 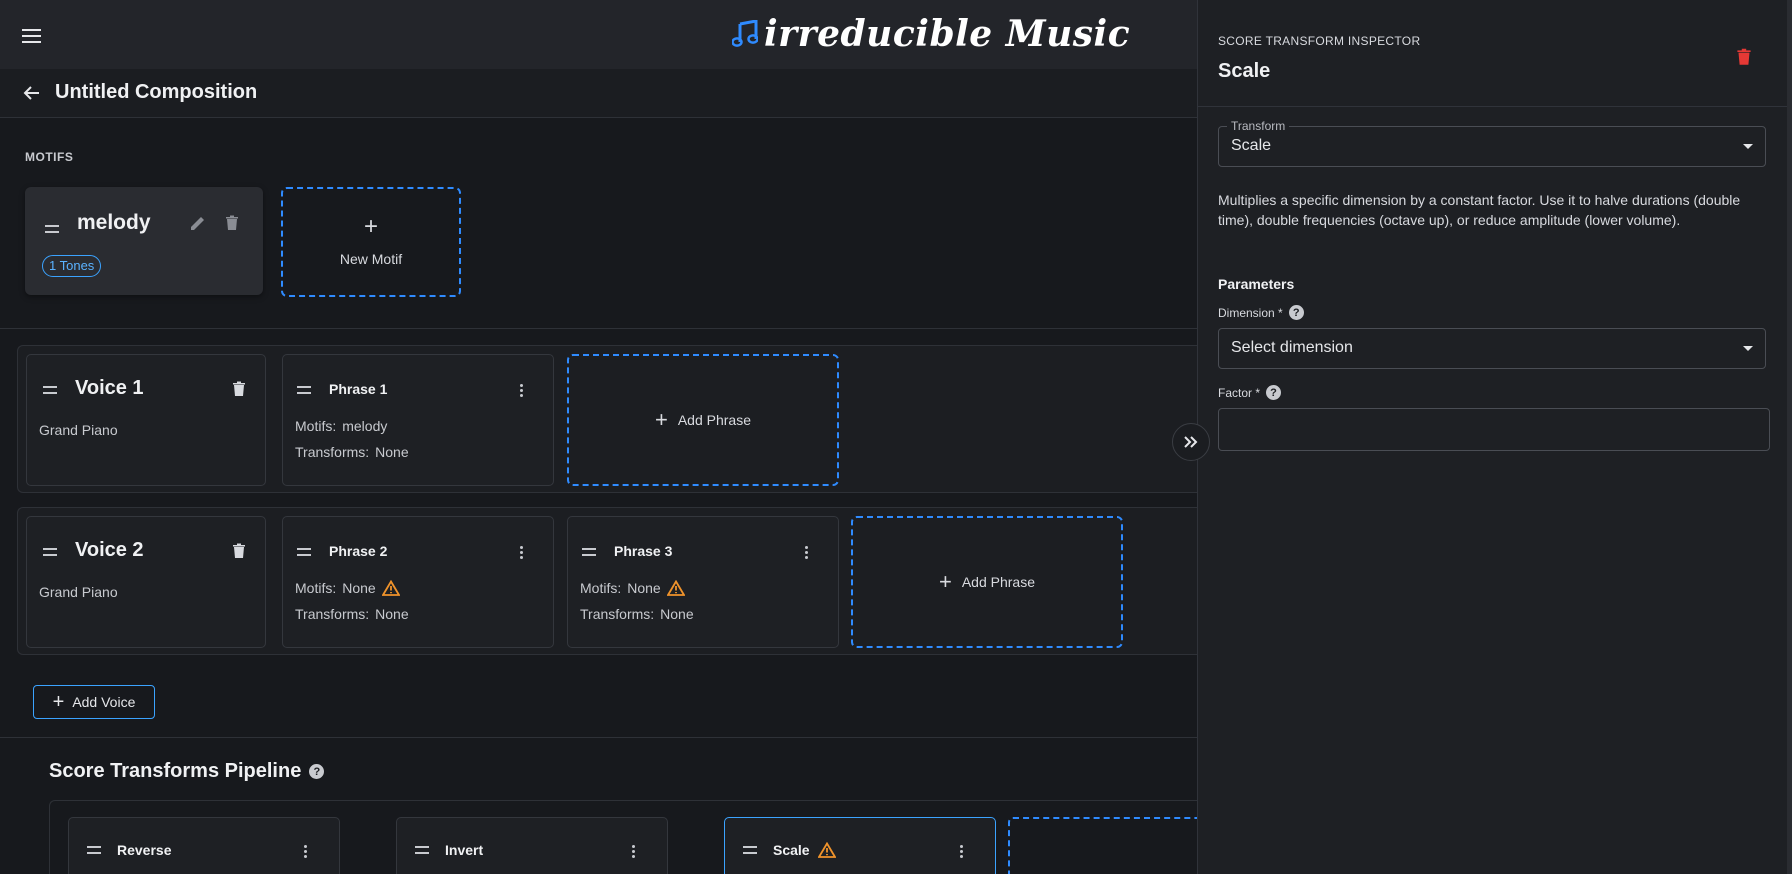 What do you see at coordinates (1493, 106) in the screenshot?
I see `inspector-divider` at bounding box center [1493, 106].